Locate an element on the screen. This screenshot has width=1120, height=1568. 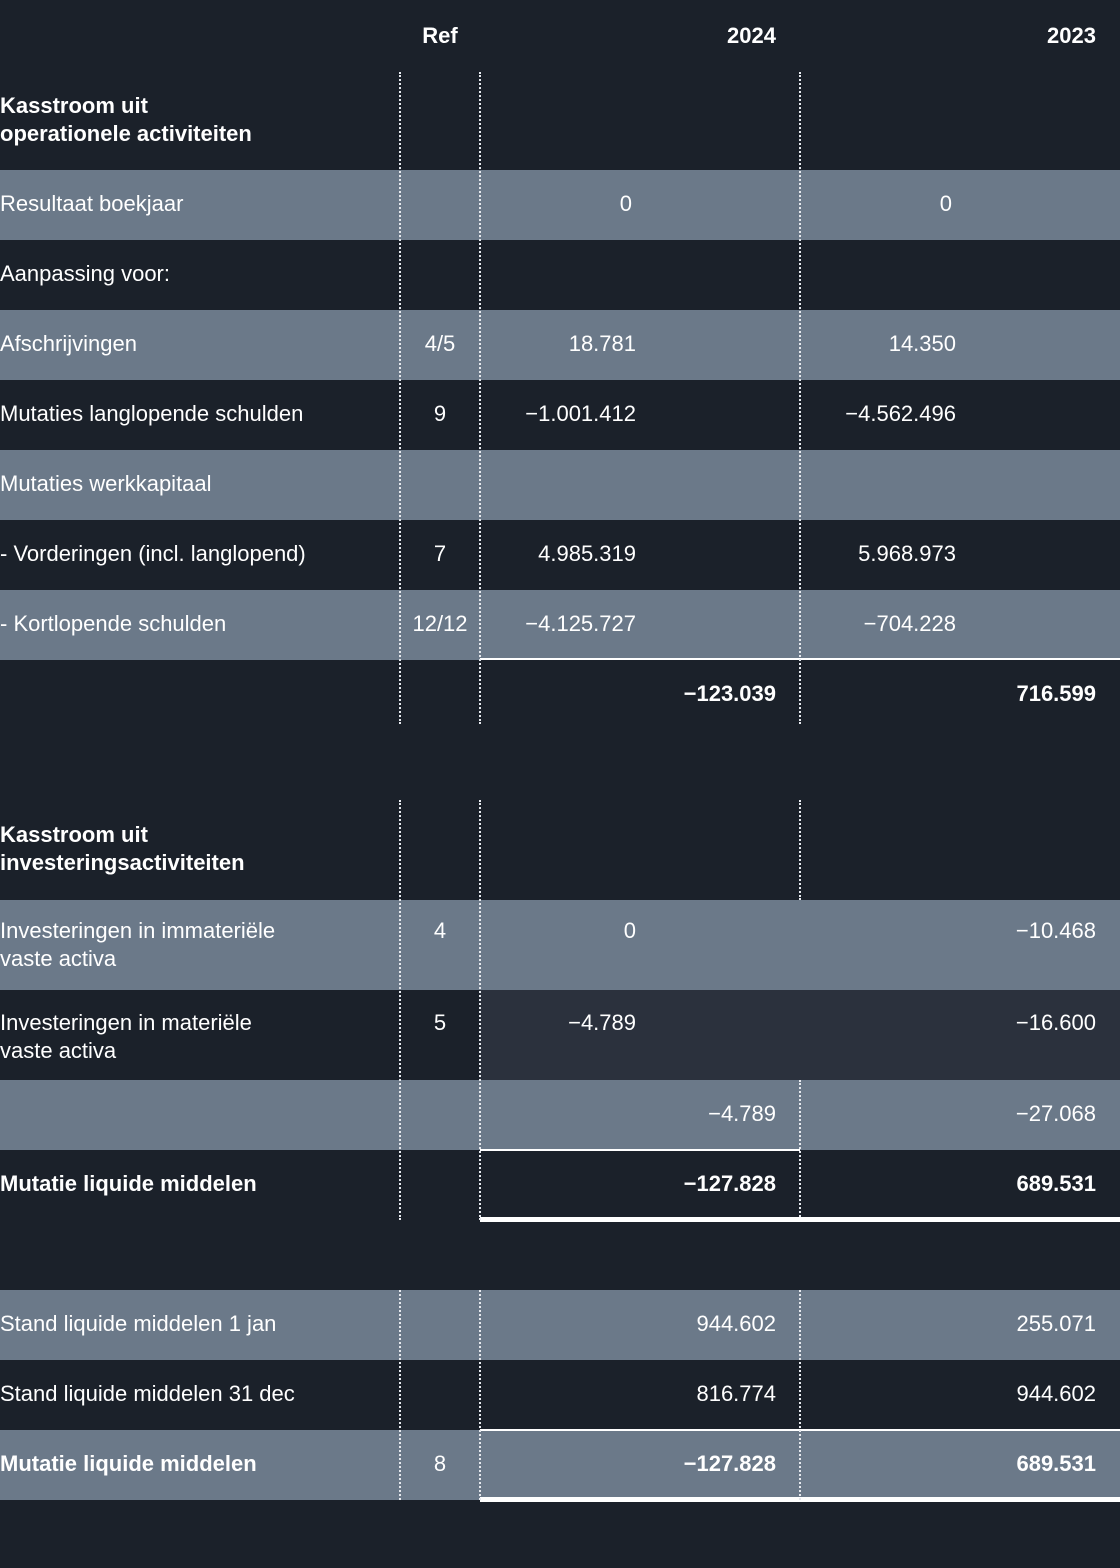
section-title-investing-line2: investeringsactiviteiten is located at coordinates (122, 862).